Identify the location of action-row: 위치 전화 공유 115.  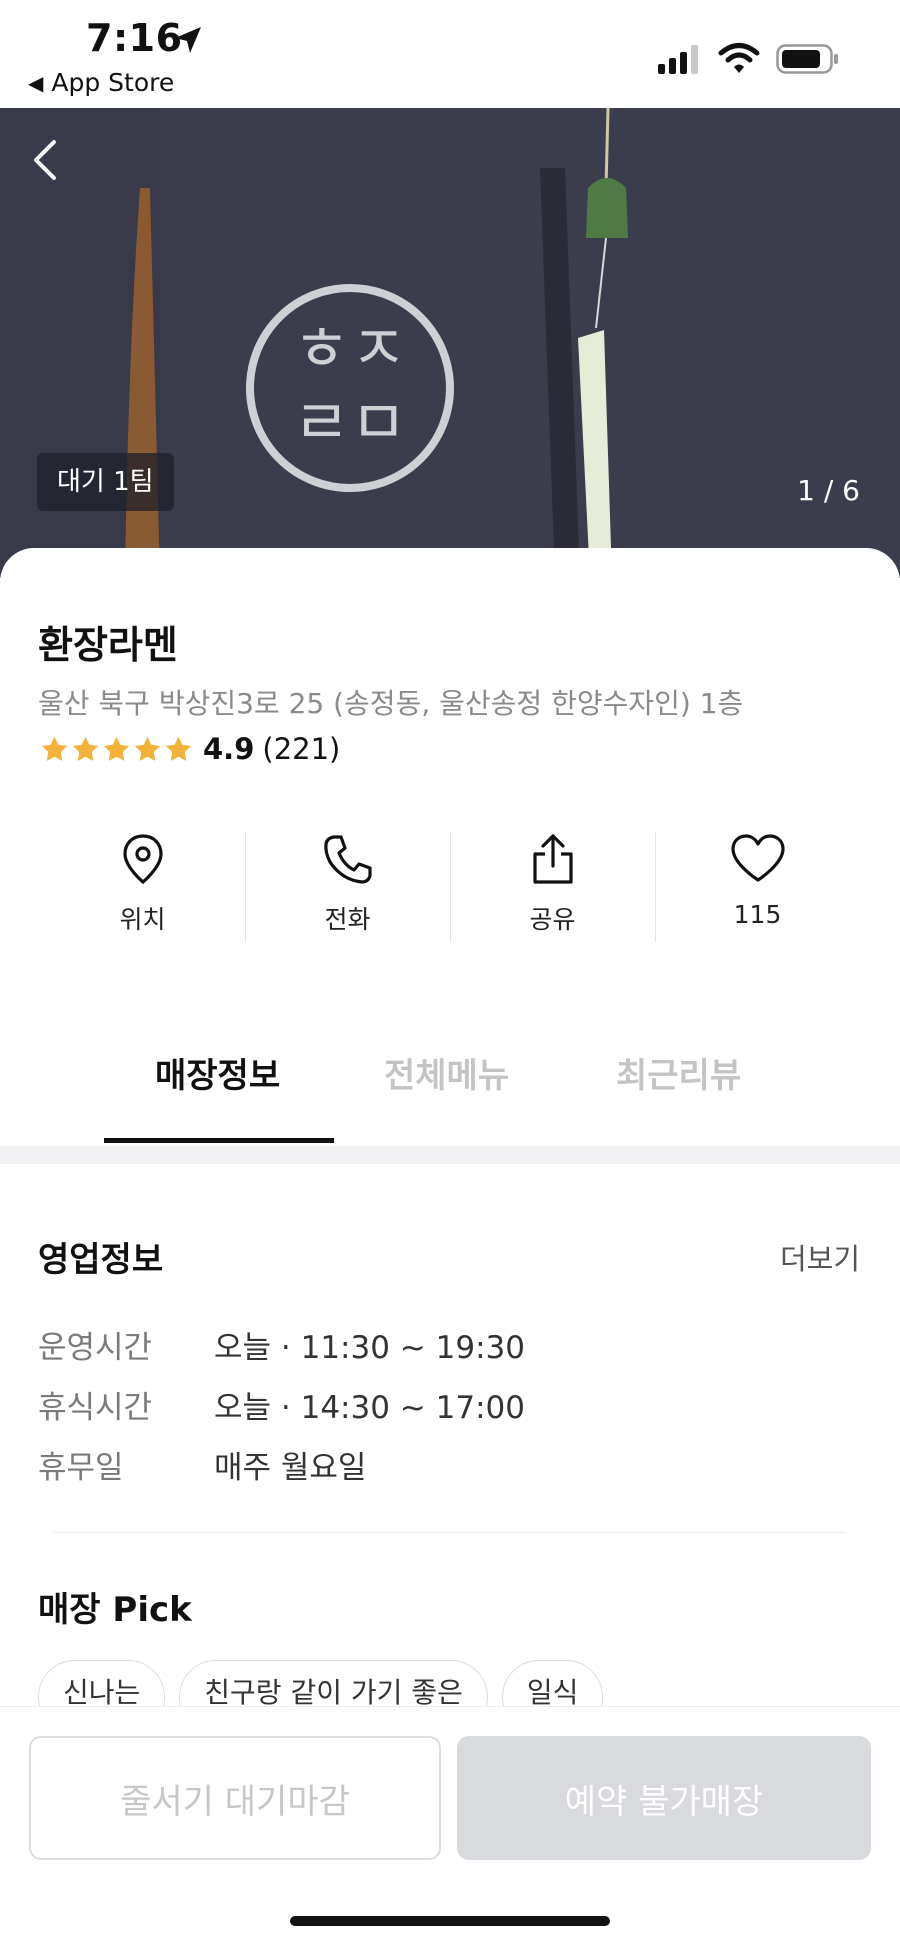
(450, 887).